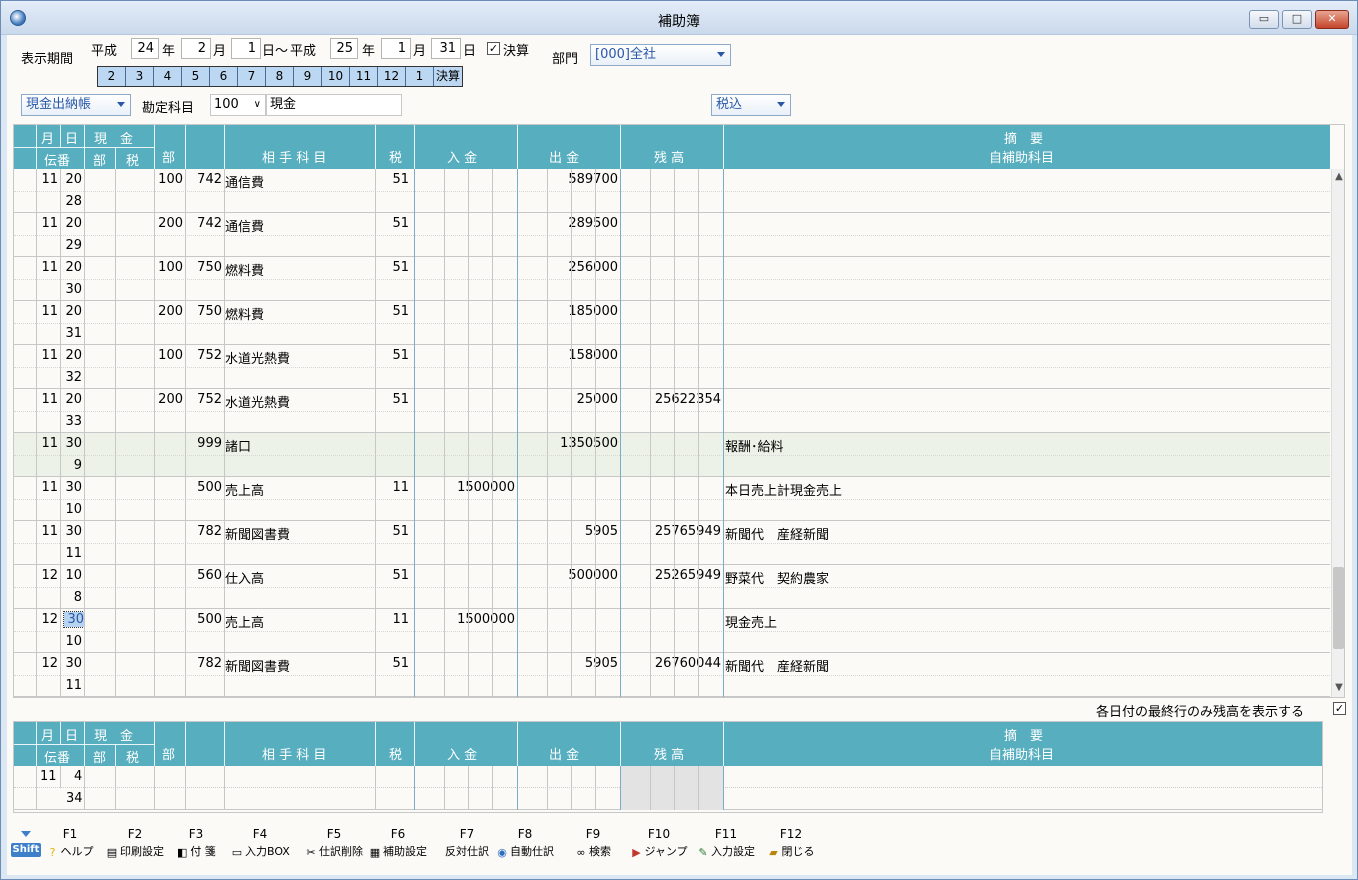  What do you see at coordinates (334, 105) in the screenshot?
I see `account-name-field: 現金` at bounding box center [334, 105].